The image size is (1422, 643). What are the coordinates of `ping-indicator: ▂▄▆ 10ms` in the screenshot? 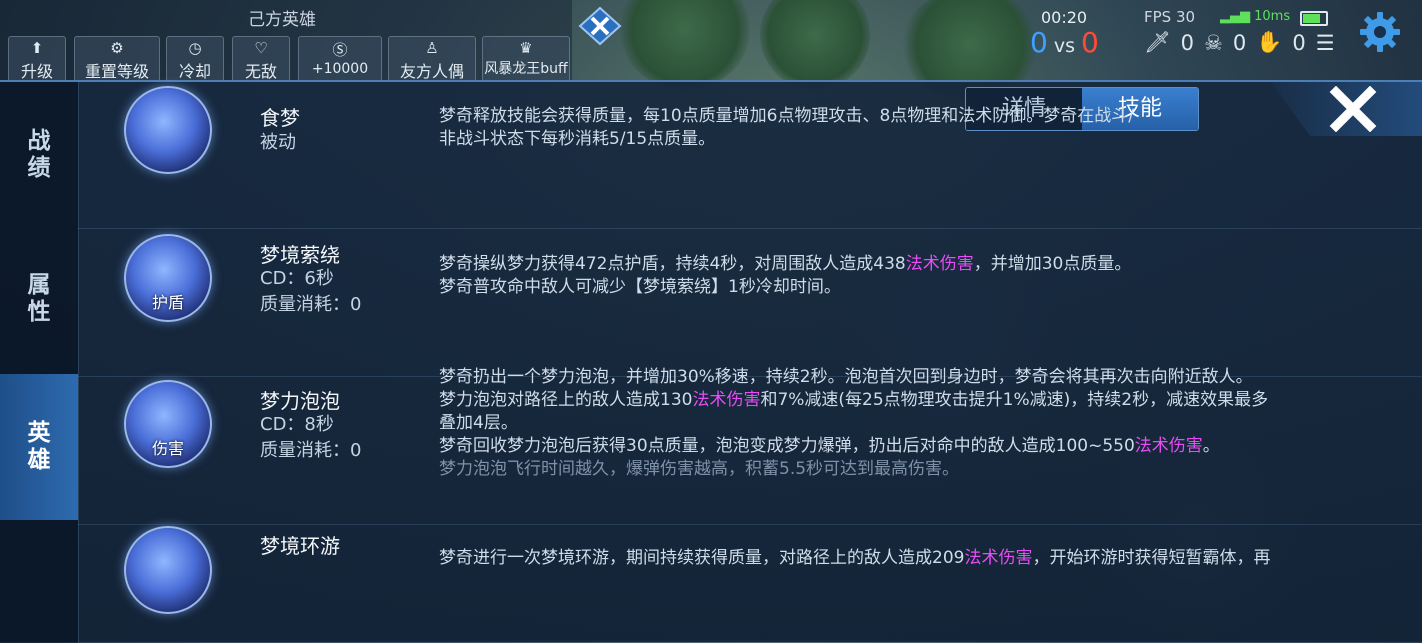 It's located at (1255, 16).